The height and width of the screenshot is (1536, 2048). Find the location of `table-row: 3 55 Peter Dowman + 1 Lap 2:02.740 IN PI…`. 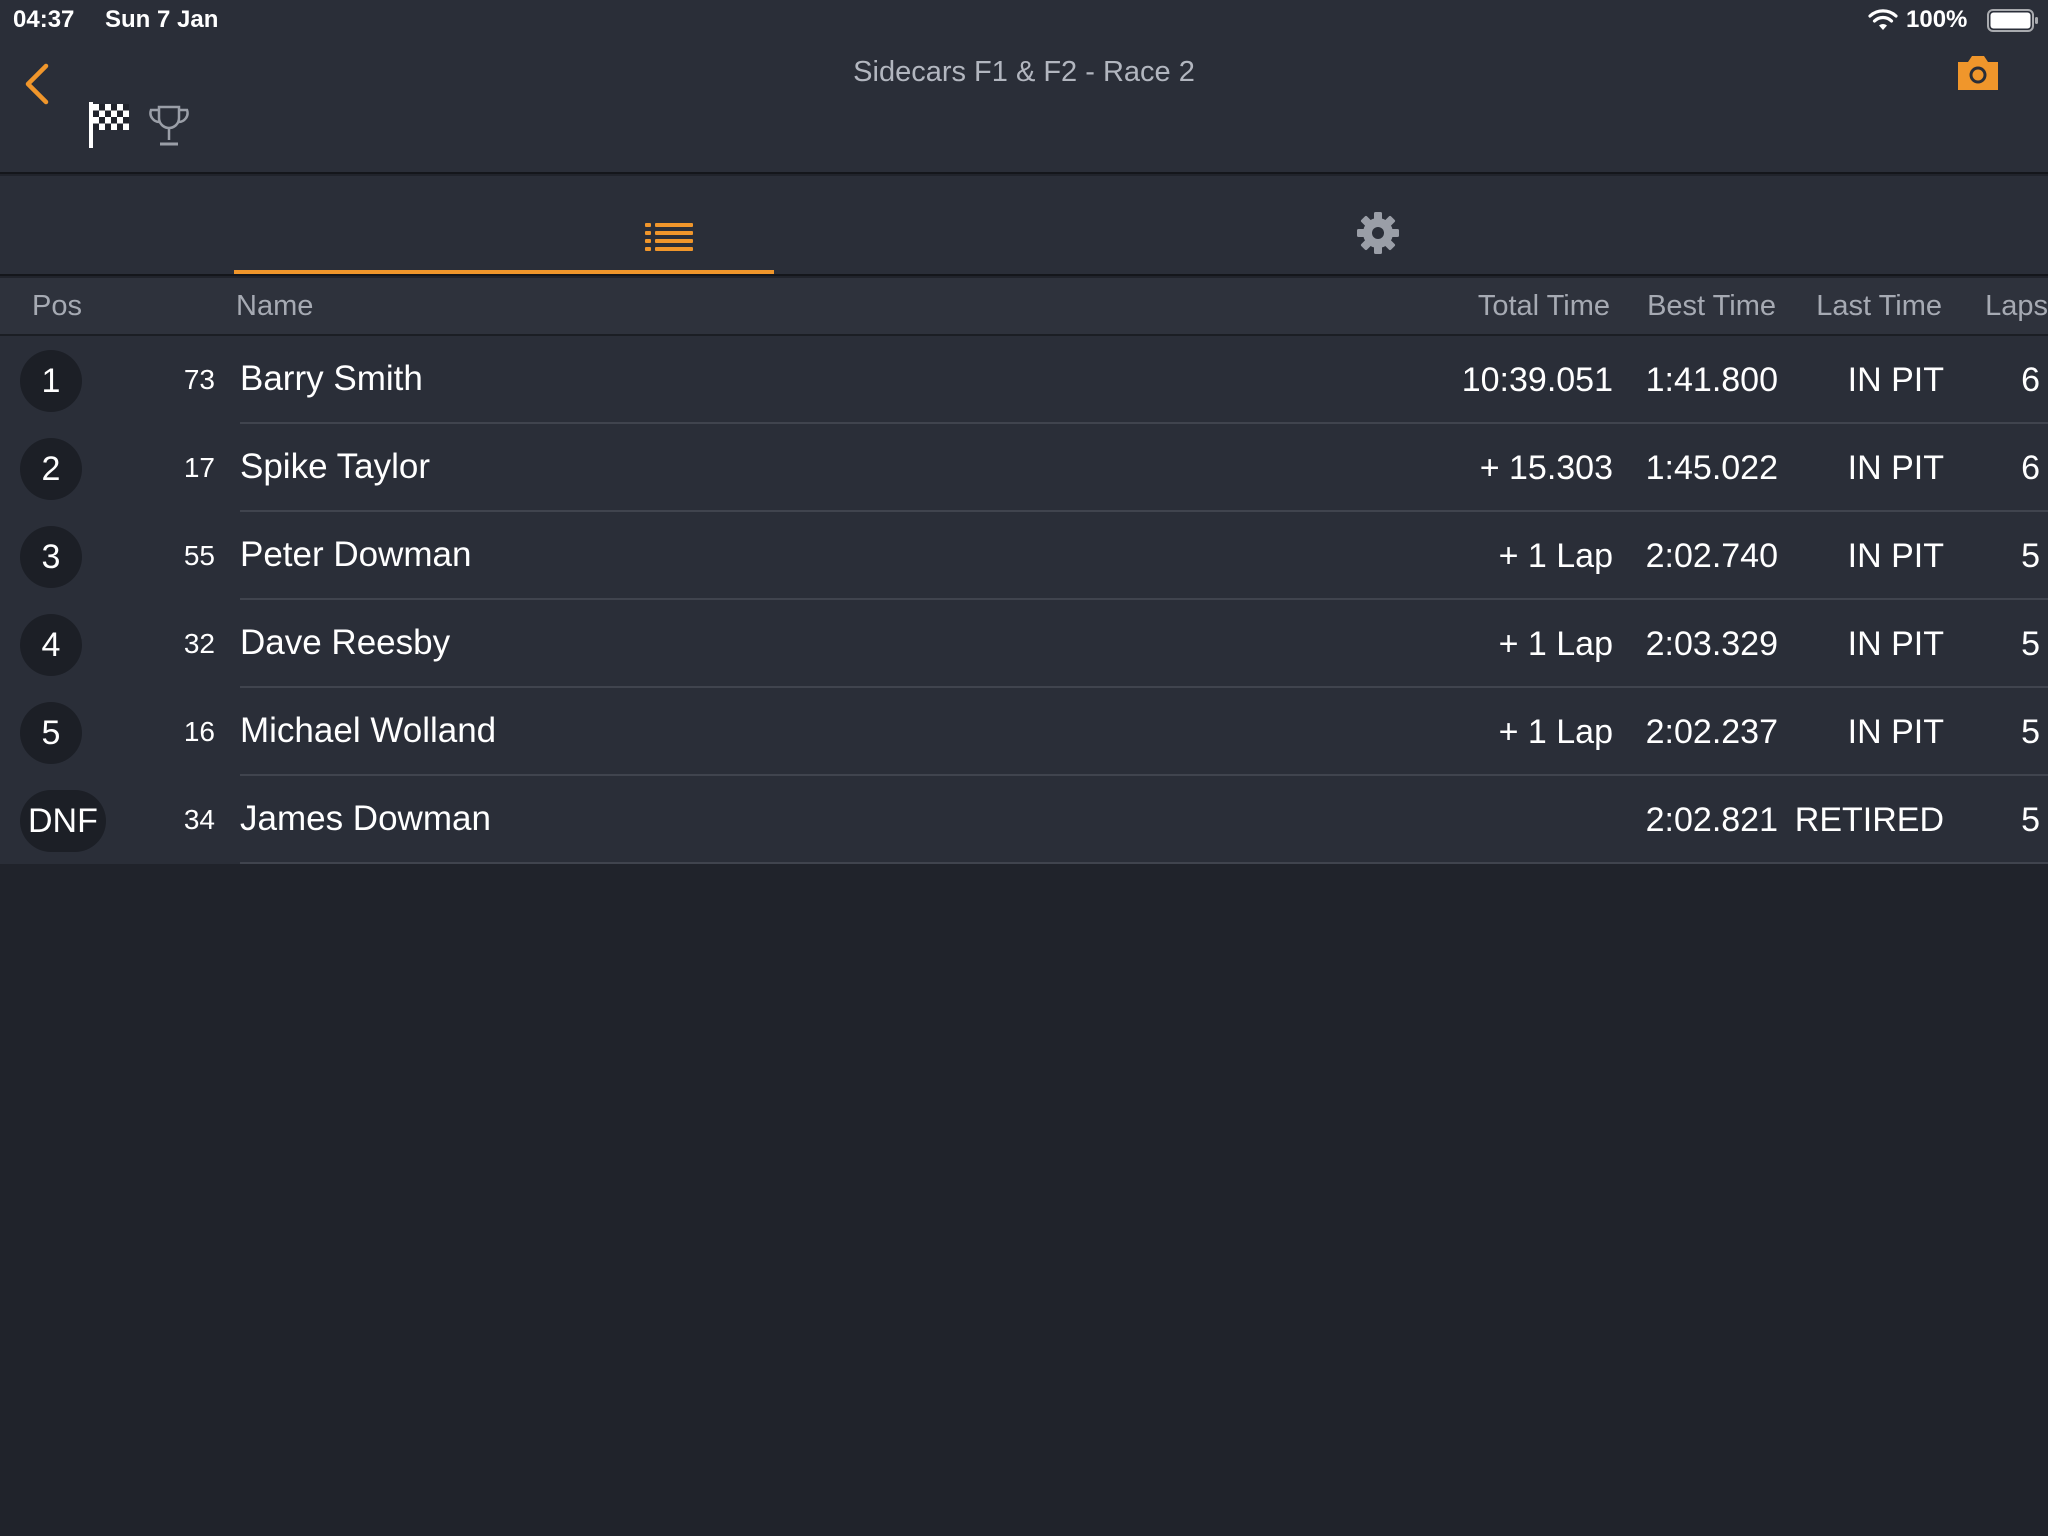

table-row: 3 55 Peter Dowman + 1 Lap 2:02.740 IN PI… is located at coordinates (1024, 556).